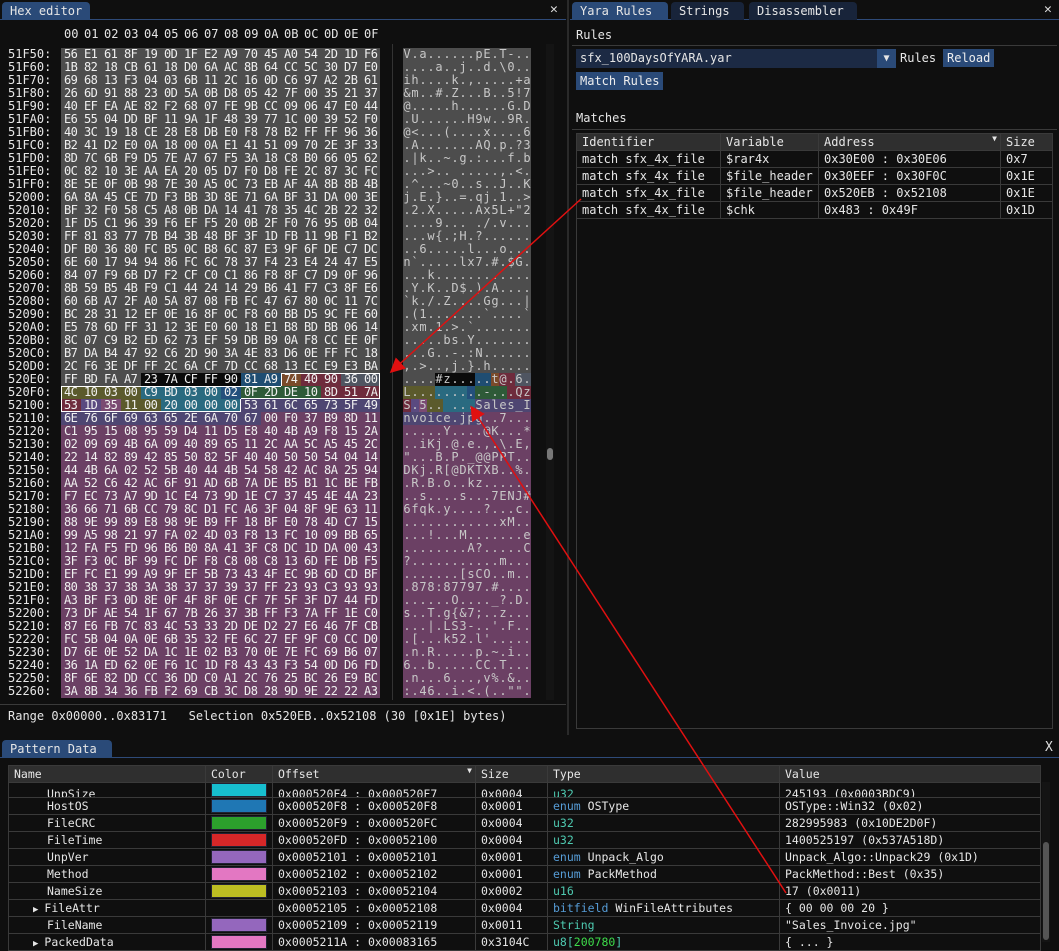 This screenshot has width=1059, height=951. What do you see at coordinates (574, 925) in the screenshot?
I see `type-name: String` at bounding box center [574, 925].